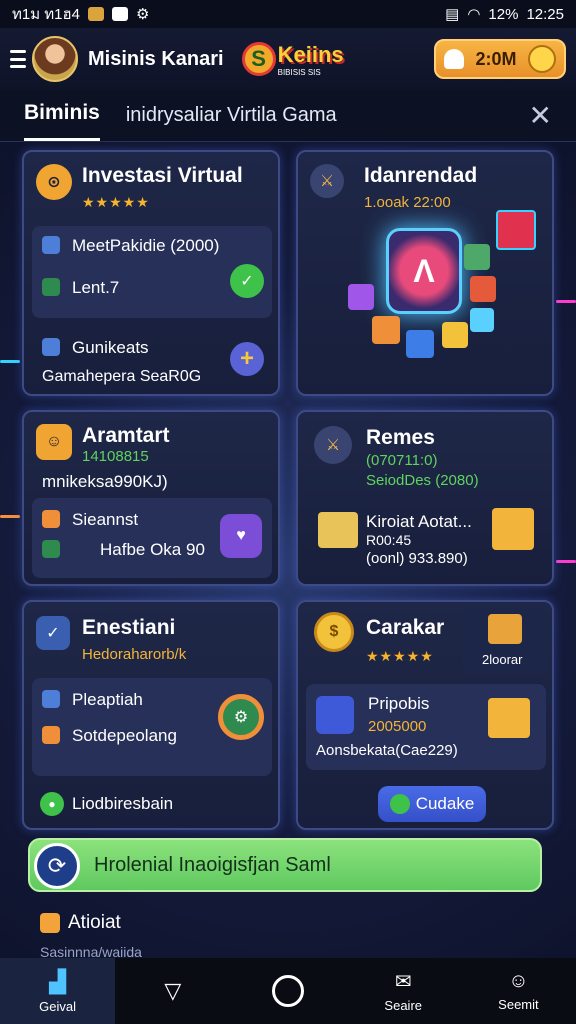  Describe the element at coordinates (51, 287) in the screenshot. I see `chart-icon` at that location.